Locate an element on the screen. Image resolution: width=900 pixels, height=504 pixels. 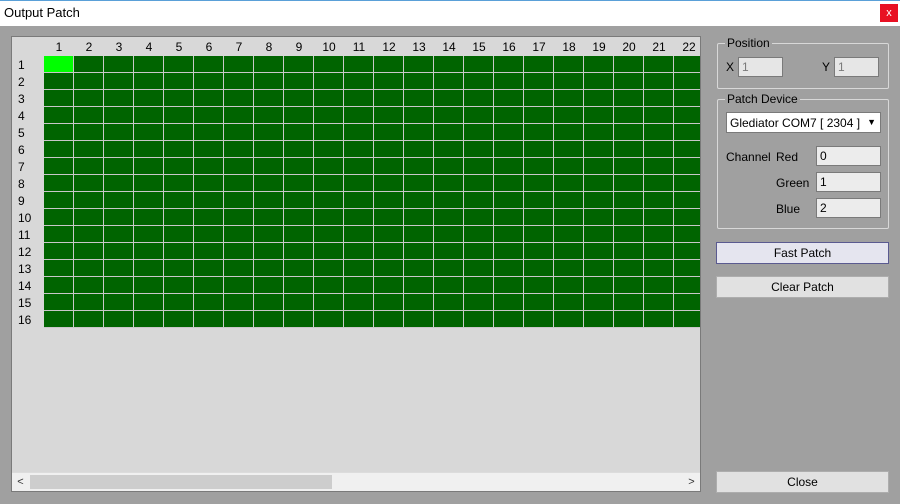
y-field: 1 is located at coordinates (856, 67).